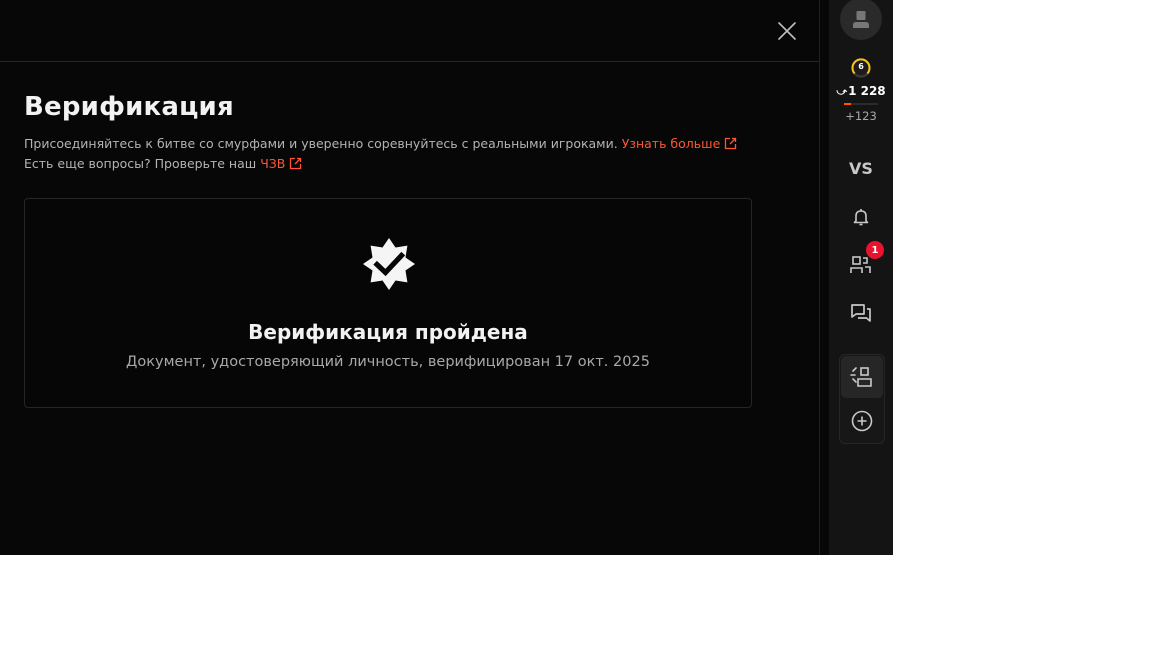 Image resolution: width=1152 pixels, height=654 pixels. What do you see at coordinates (671, 143) in the screenshot?
I see `learn-more-label: Узнать больше` at bounding box center [671, 143].